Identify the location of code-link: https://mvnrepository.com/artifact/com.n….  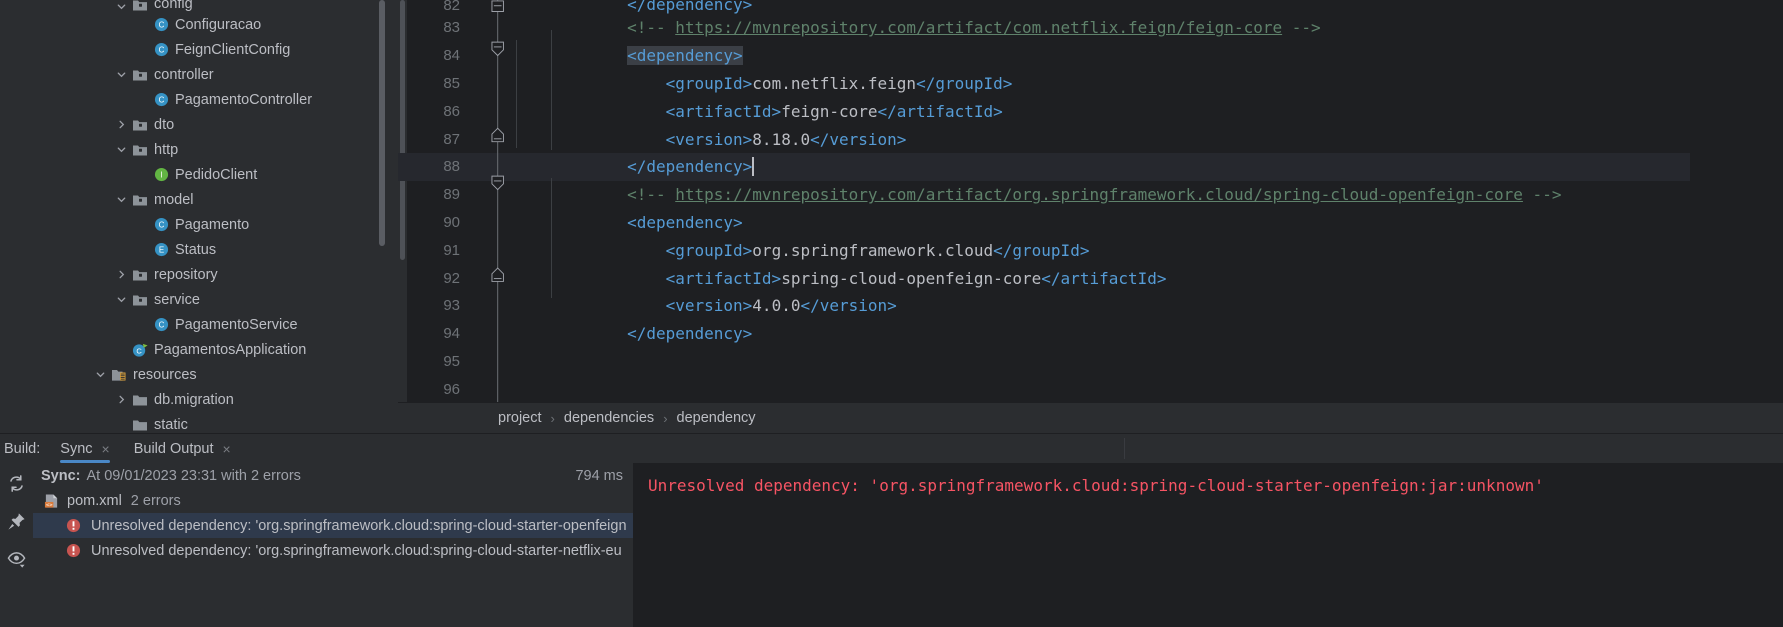
(978, 27).